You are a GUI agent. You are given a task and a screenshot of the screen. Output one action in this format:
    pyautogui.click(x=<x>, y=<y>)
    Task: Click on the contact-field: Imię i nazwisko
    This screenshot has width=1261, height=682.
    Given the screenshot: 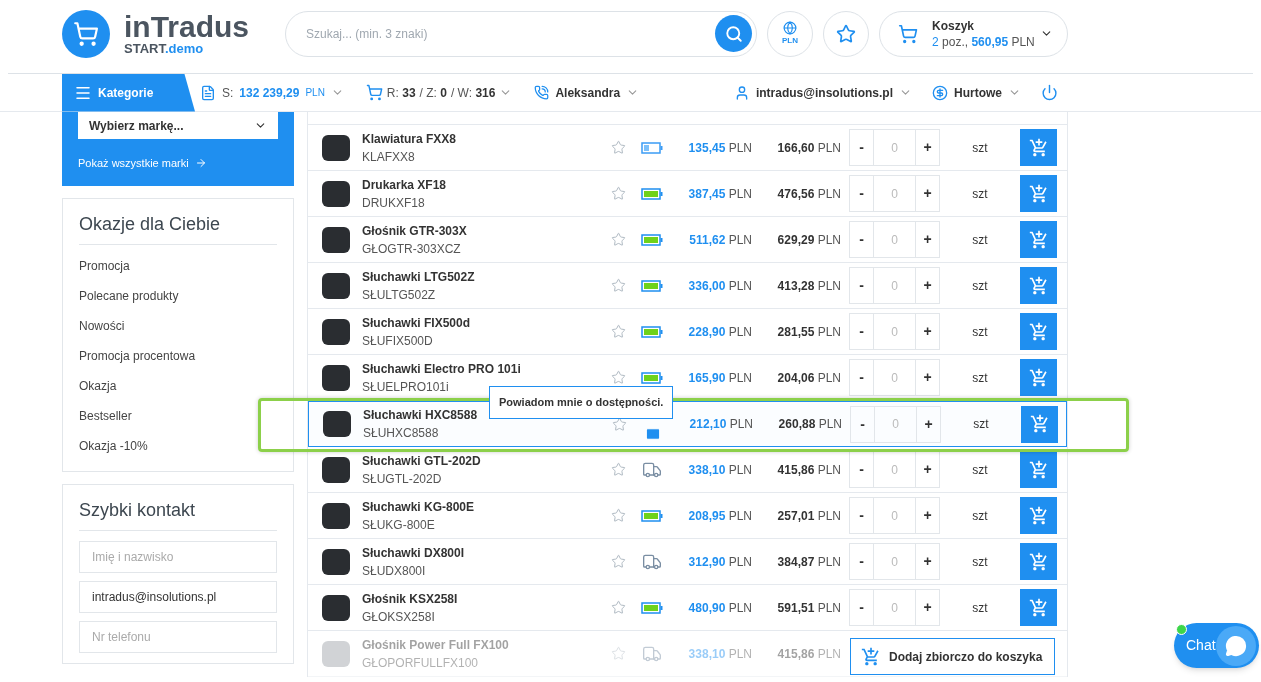 What is the action you would take?
    pyautogui.click(x=178, y=556)
    